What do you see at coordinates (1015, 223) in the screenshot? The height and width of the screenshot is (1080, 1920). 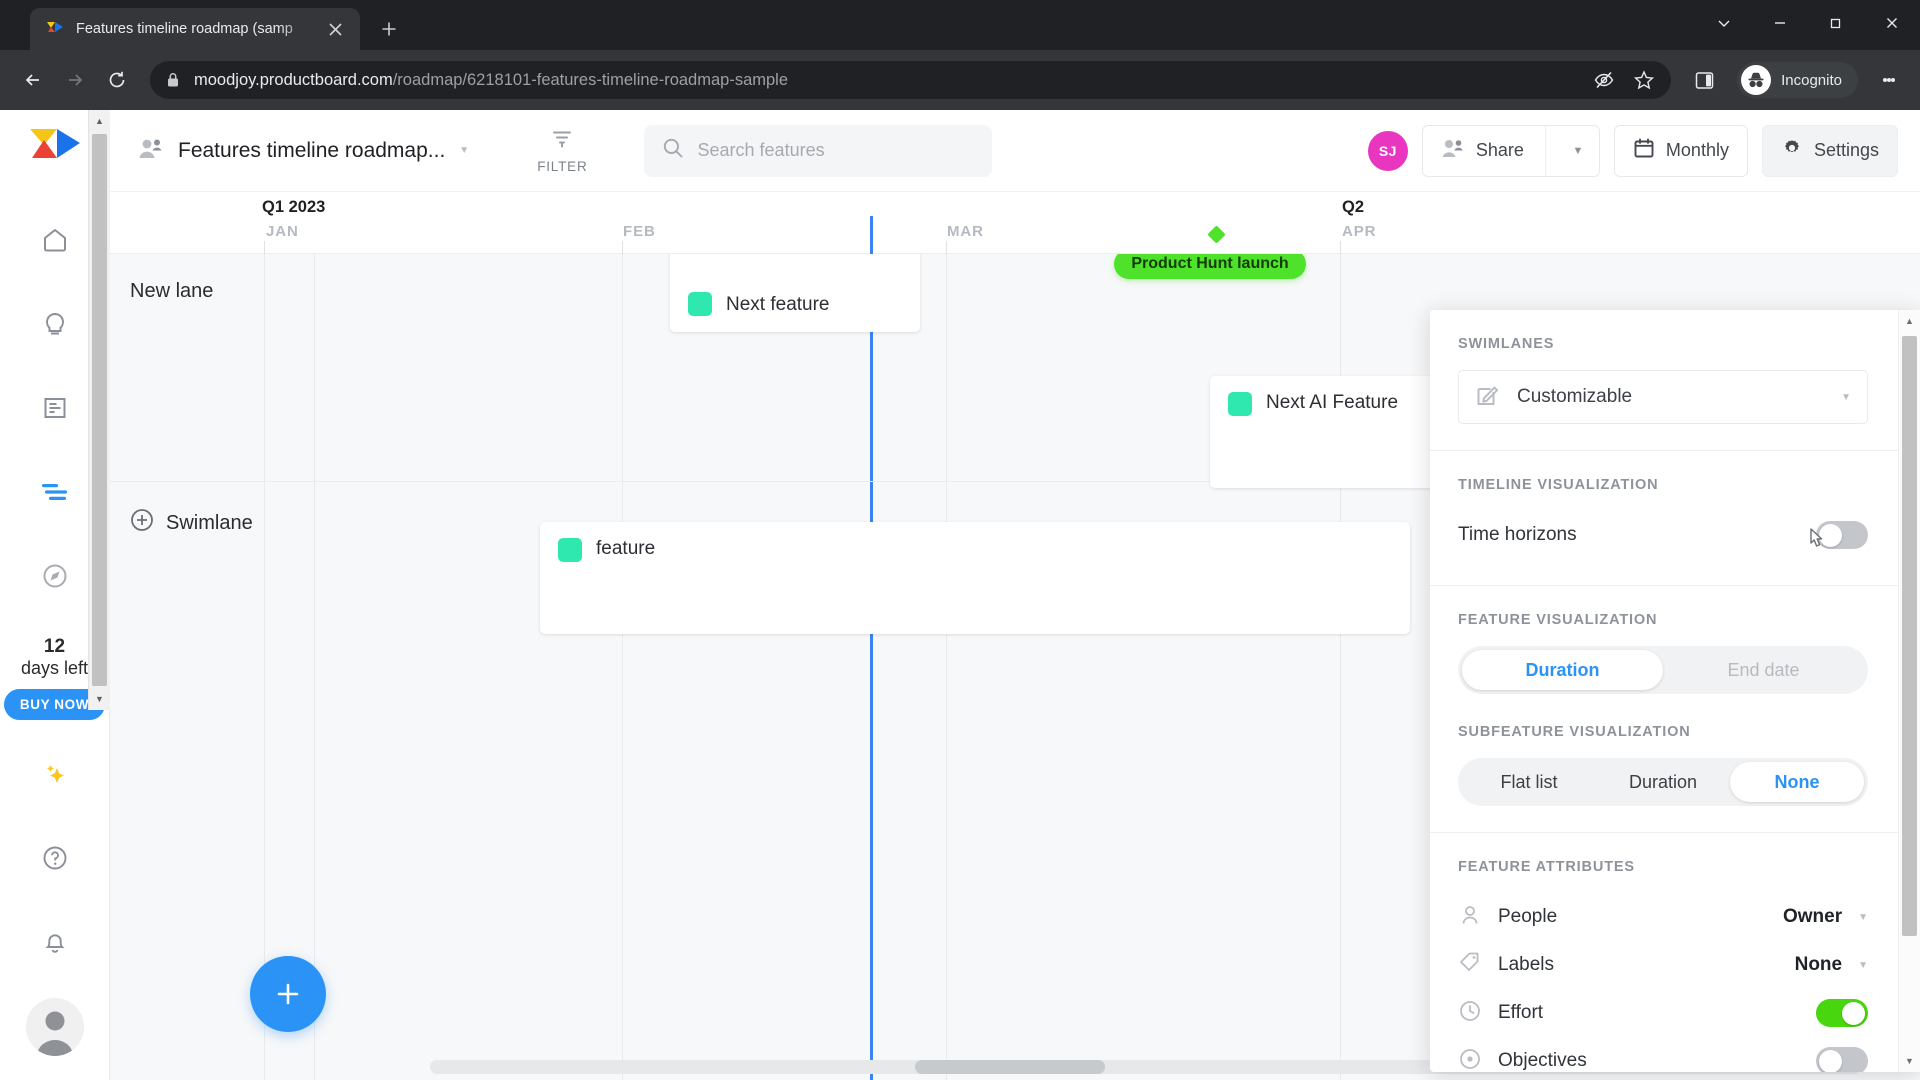 I see `timeline-header: Q1 2023 JAN FEB MAR Q2 APR` at bounding box center [1015, 223].